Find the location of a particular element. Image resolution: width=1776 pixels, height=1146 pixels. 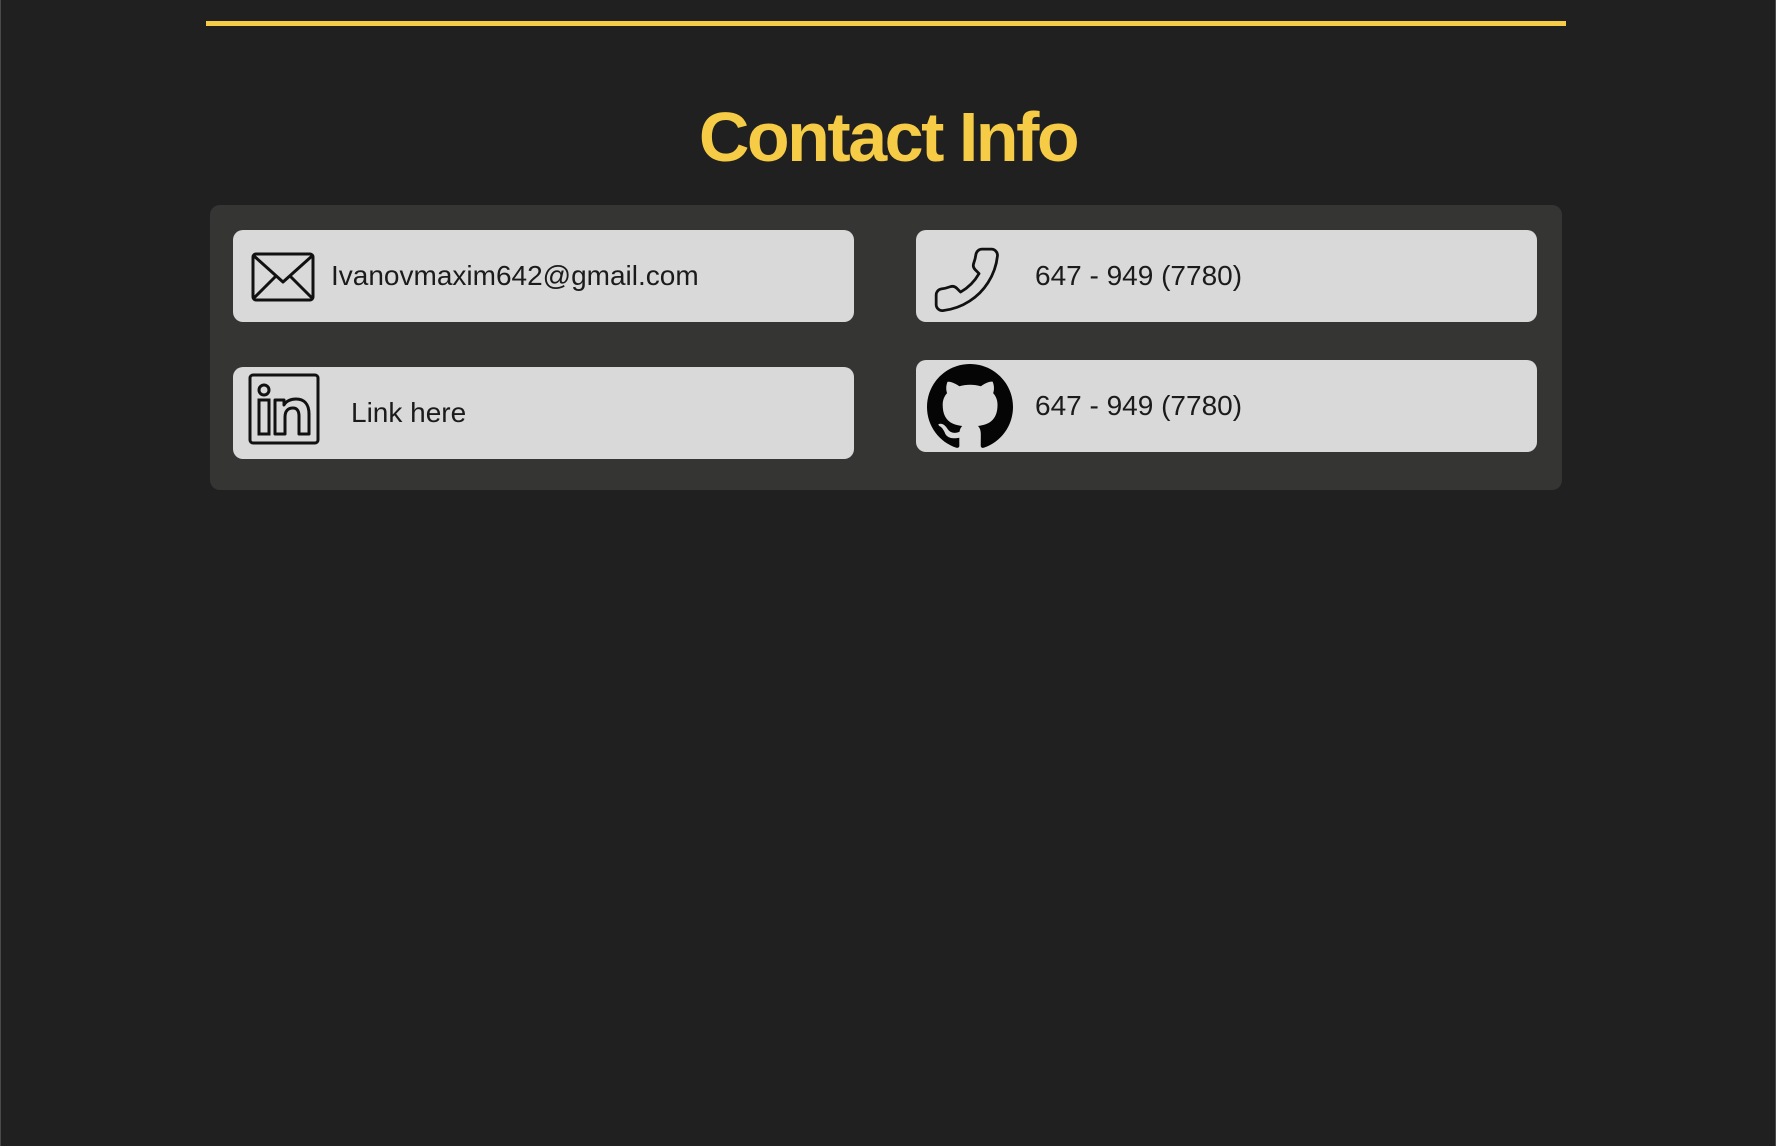

github-contact-card: 647 - 949 (7780) is located at coordinates (1226, 406).